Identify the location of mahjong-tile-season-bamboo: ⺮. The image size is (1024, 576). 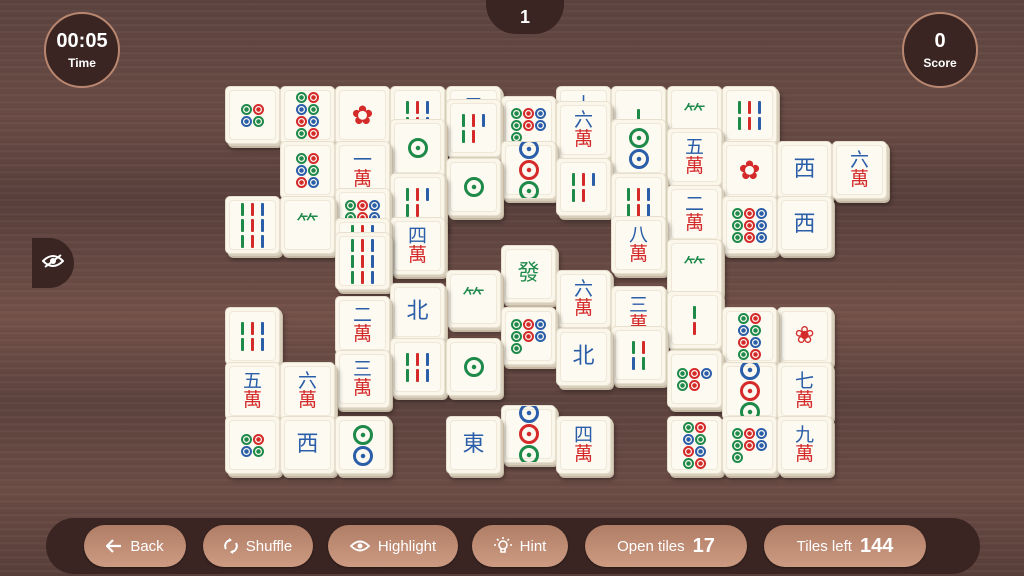
(307, 225).